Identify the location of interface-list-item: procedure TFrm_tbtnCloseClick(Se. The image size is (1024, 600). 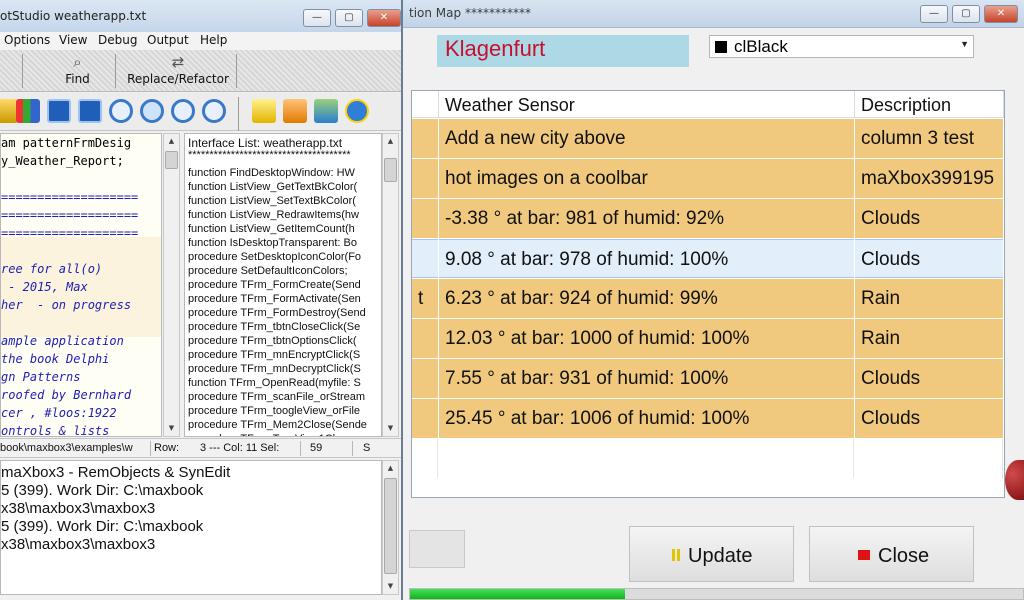
(274, 327).